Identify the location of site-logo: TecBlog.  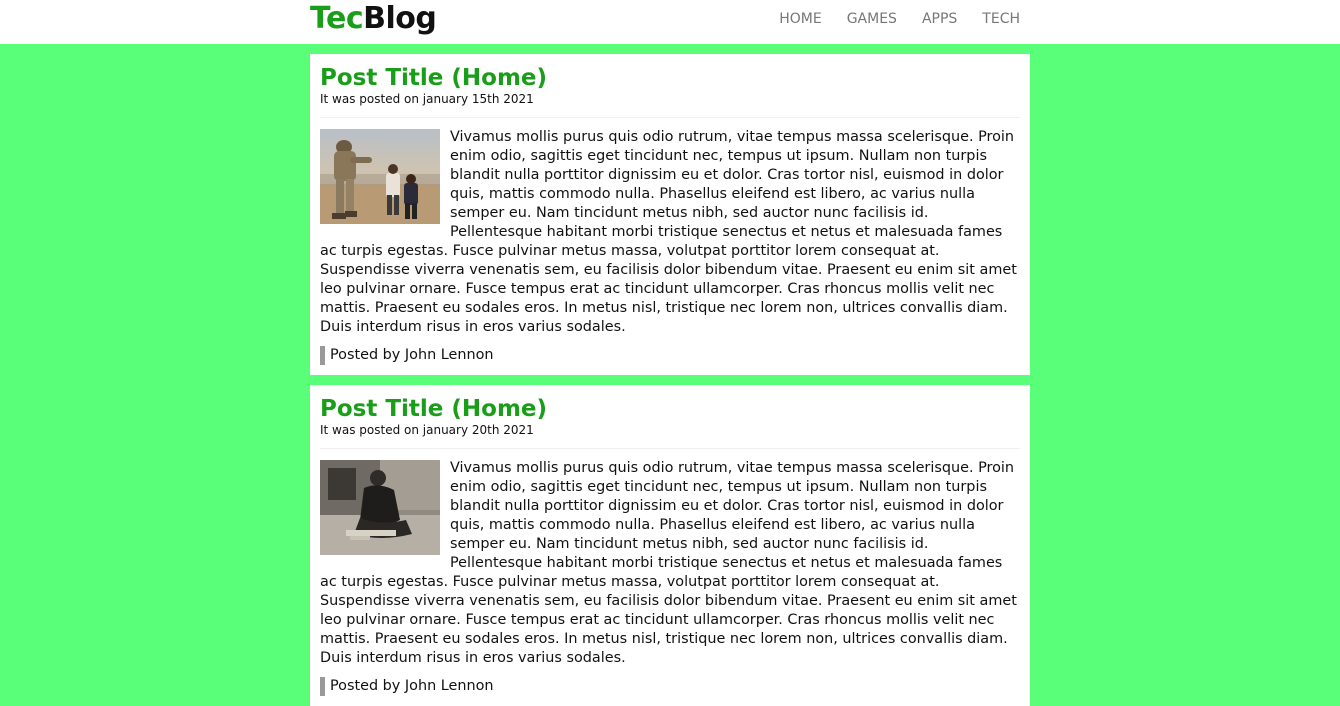
(373, 19).